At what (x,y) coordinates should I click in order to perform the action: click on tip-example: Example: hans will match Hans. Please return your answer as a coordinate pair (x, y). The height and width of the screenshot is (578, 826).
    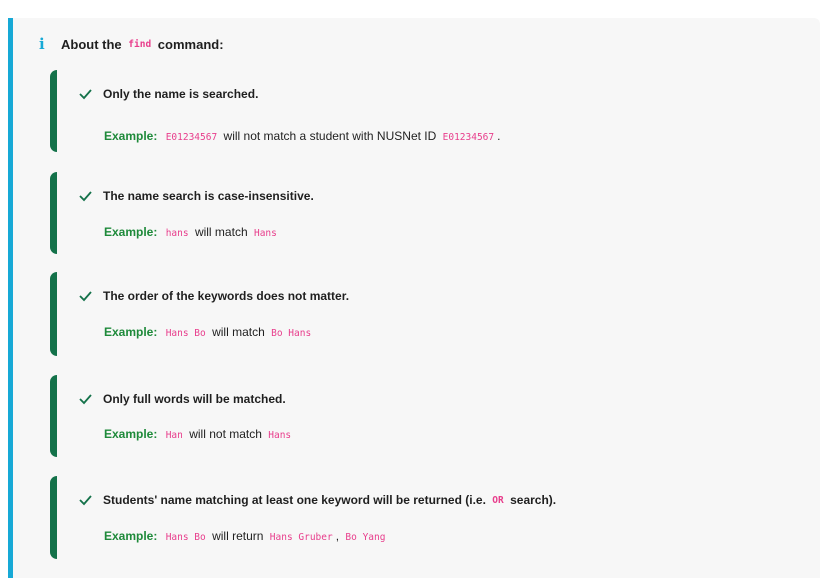
    Looking at the image, I should click on (192, 232).